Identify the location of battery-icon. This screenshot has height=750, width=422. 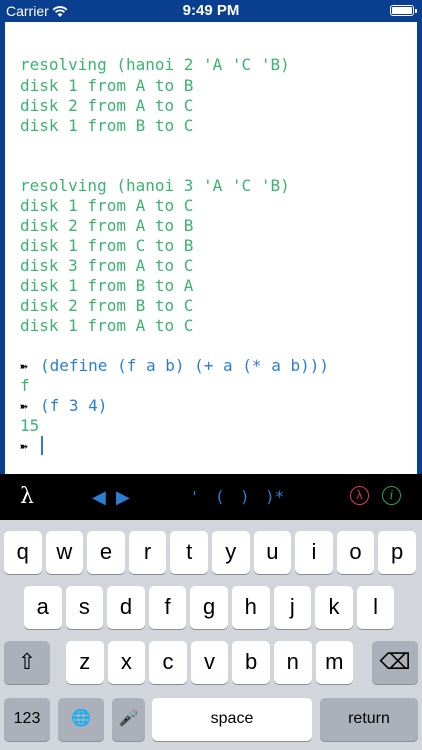
(403, 10).